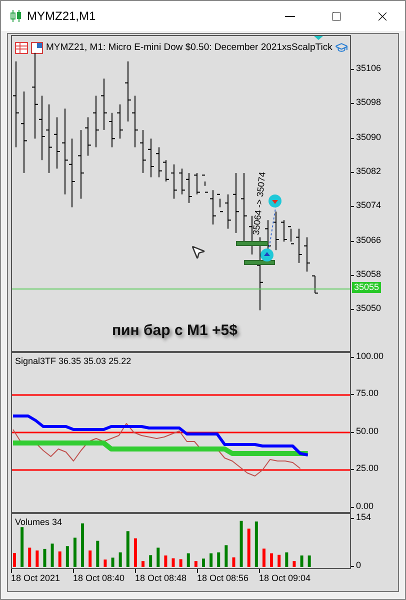  What do you see at coordinates (161, 578) in the screenshot?
I see `time-label: 18 Oct 08:48` at bounding box center [161, 578].